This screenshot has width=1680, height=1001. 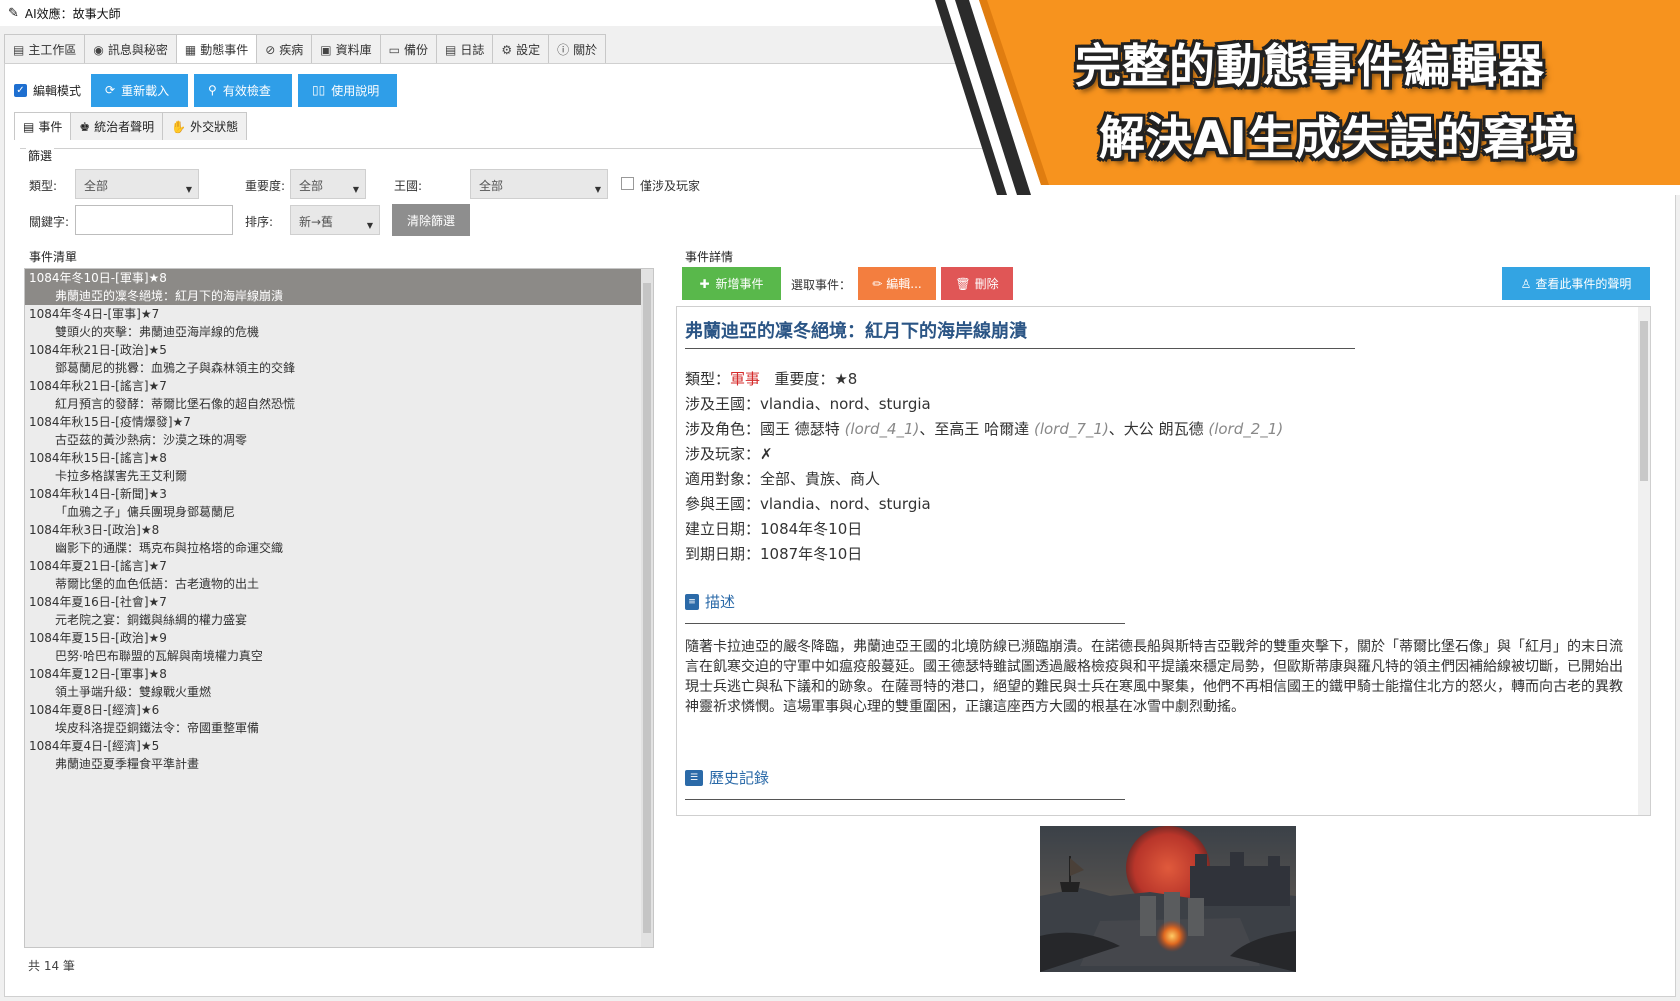 I want to click on event-count: 共 14 筆, so click(x=51, y=966).